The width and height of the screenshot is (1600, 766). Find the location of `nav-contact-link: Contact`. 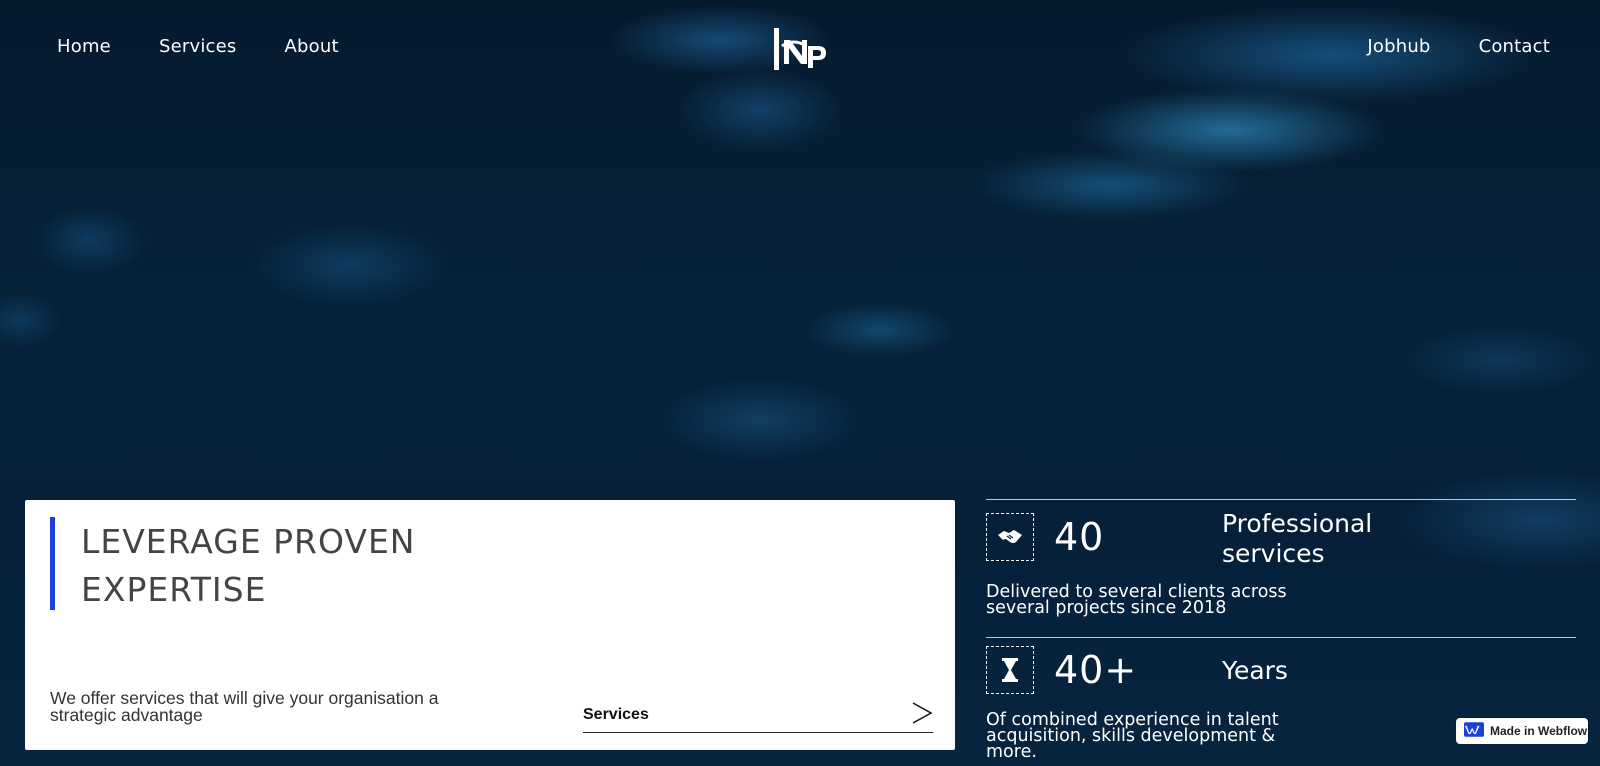

nav-contact-link: Contact is located at coordinates (1514, 46).